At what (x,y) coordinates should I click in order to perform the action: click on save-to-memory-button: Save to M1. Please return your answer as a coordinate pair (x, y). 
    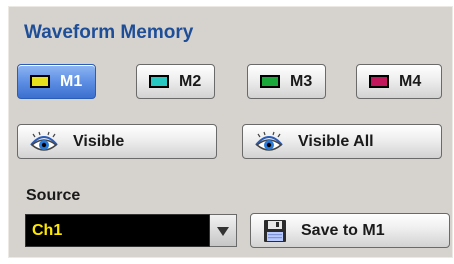
    Looking at the image, I should click on (350, 230).